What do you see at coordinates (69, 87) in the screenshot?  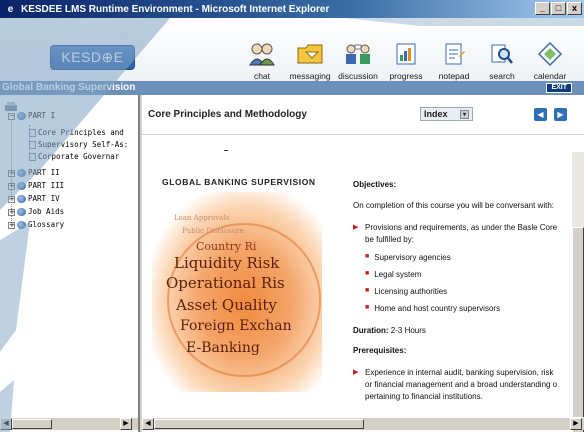 I see `course-title: Global Banking Supervision` at bounding box center [69, 87].